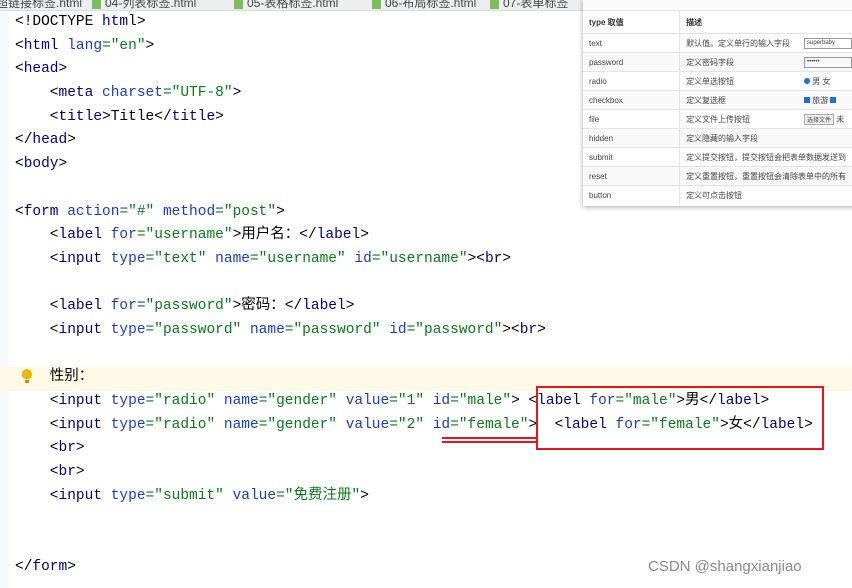  I want to click on code-token: id, so click(398, 329).